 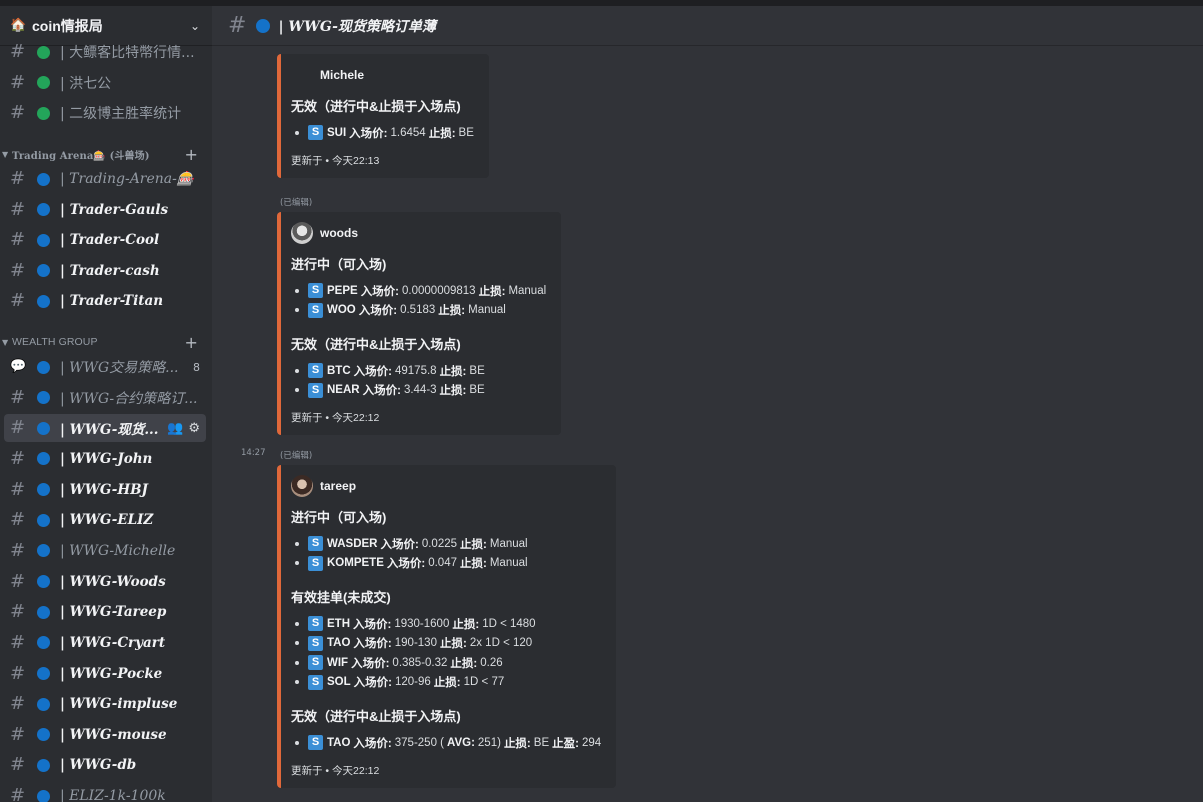 What do you see at coordinates (447, 644) in the screenshot?
I see `order-item: S TAO 入场价: 190-130 止损: 2x 1D < 120` at bounding box center [447, 644].